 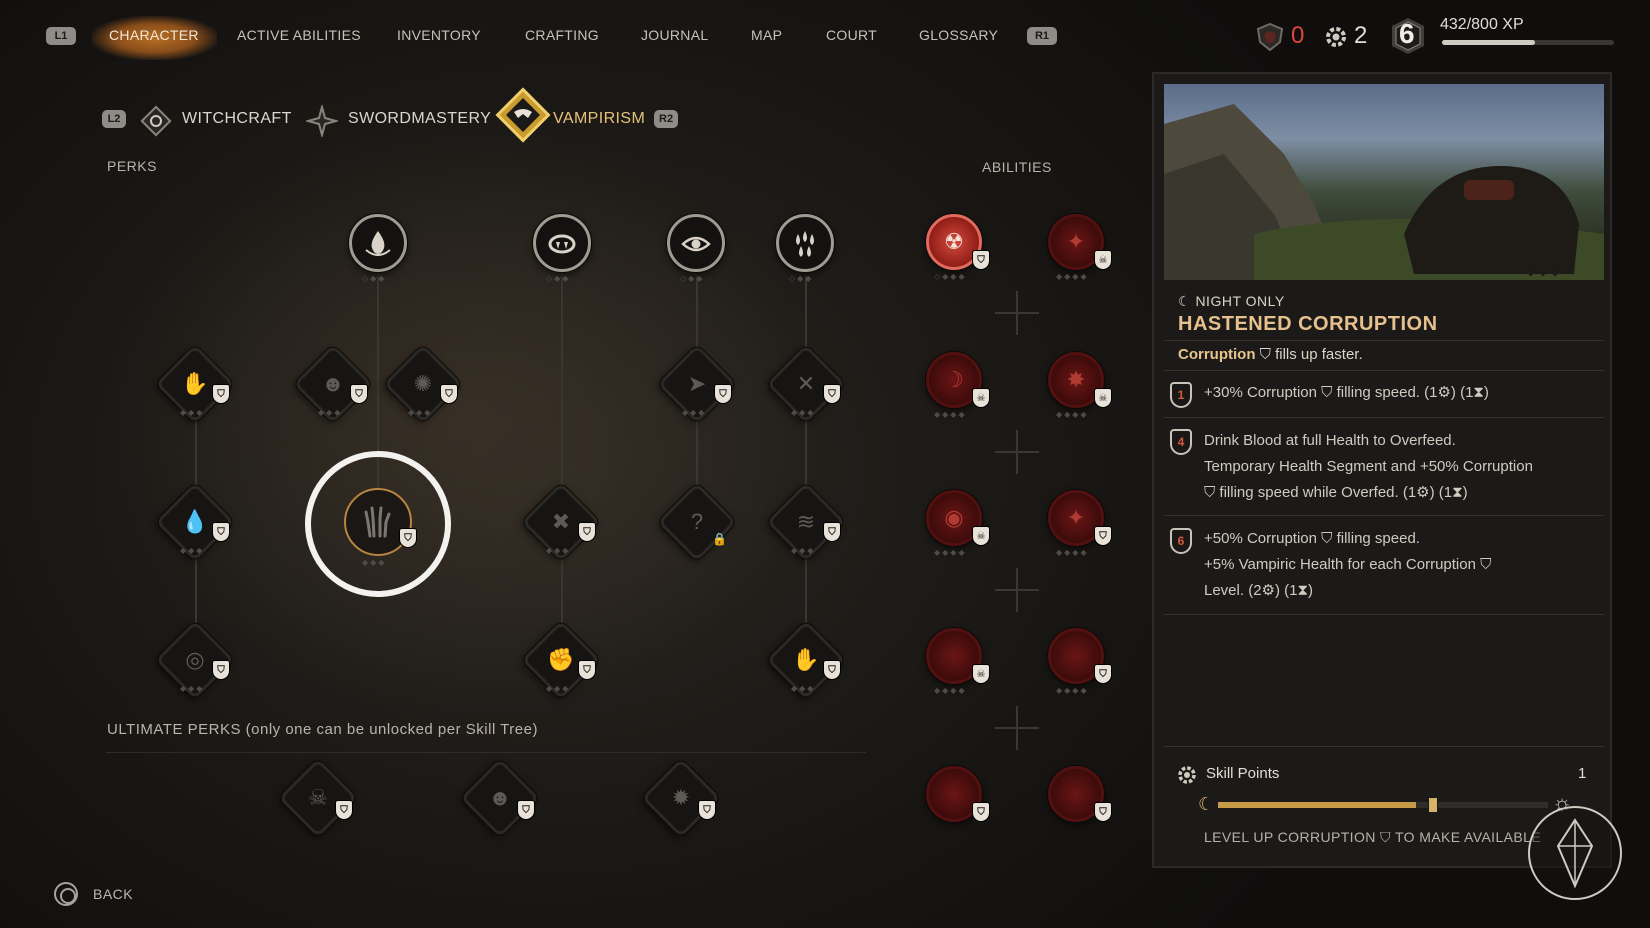 I want to click on skill-points-value: 1, so click(x=1582, y=773).